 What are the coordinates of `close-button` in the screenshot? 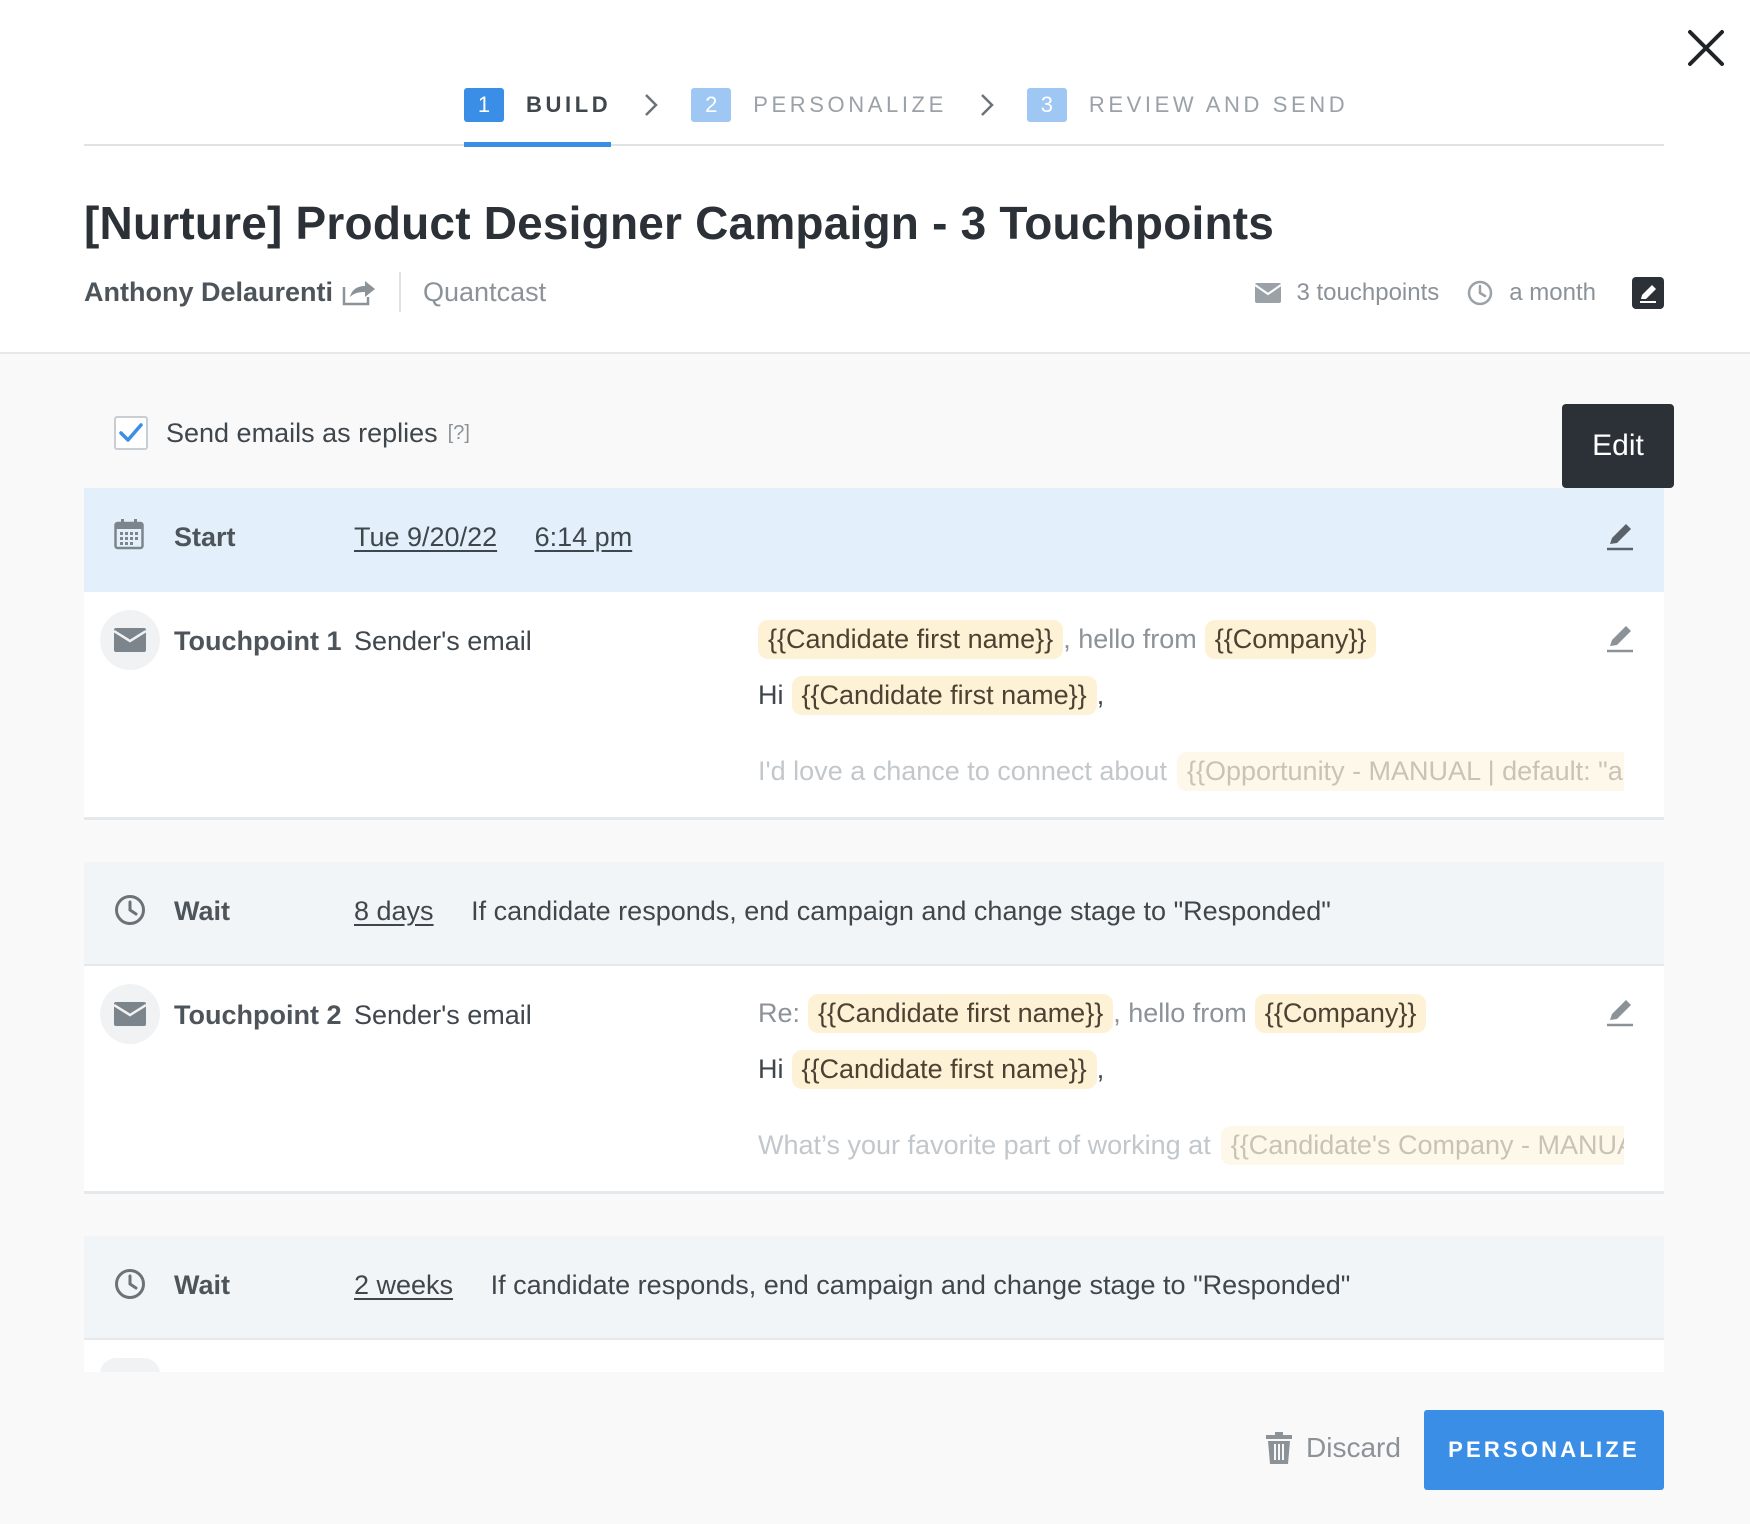 It's located at (1706, 48).